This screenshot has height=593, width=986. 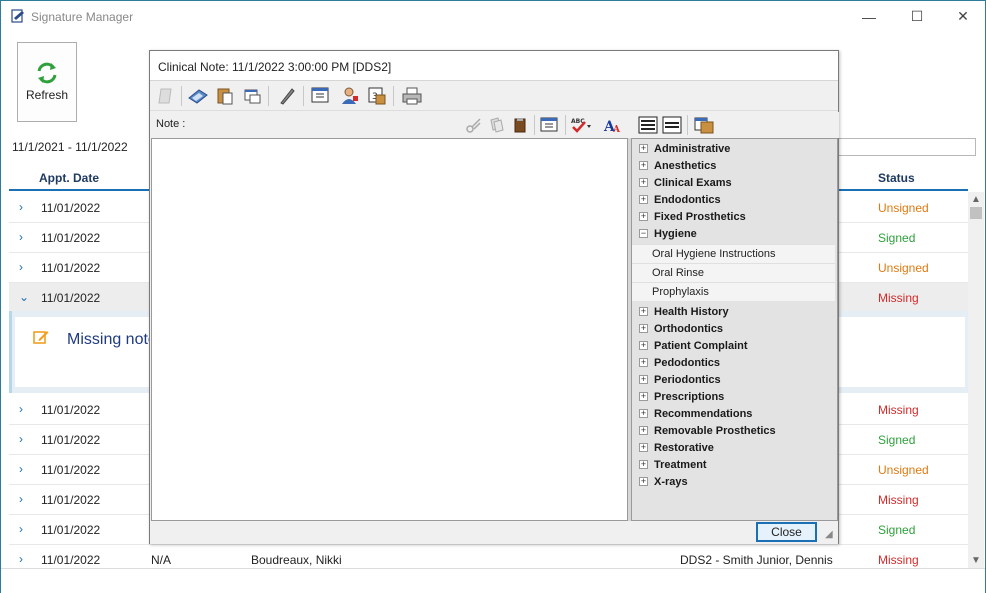 What do you see at coordinates (69, 178) in the screenshot?
I see `header-appt-date: Appt. Date` at bounding box center [69, 178].